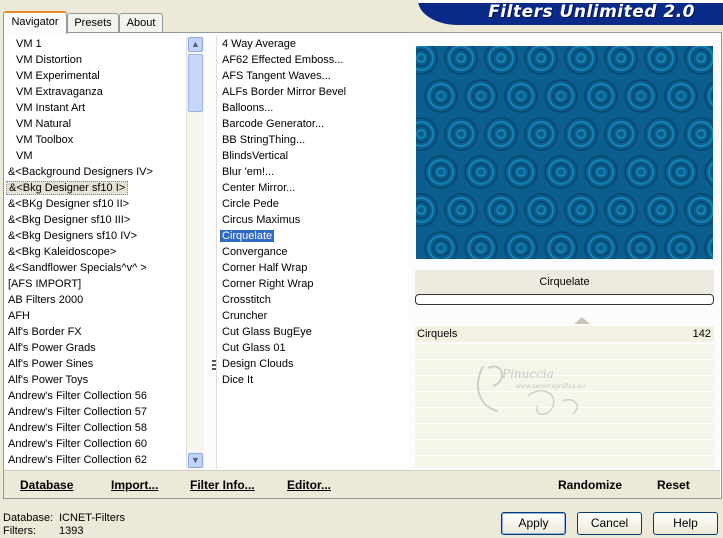 The height and width of the screenshot is (538, 723). I want to click on category-item: VM, so click(96, 156).